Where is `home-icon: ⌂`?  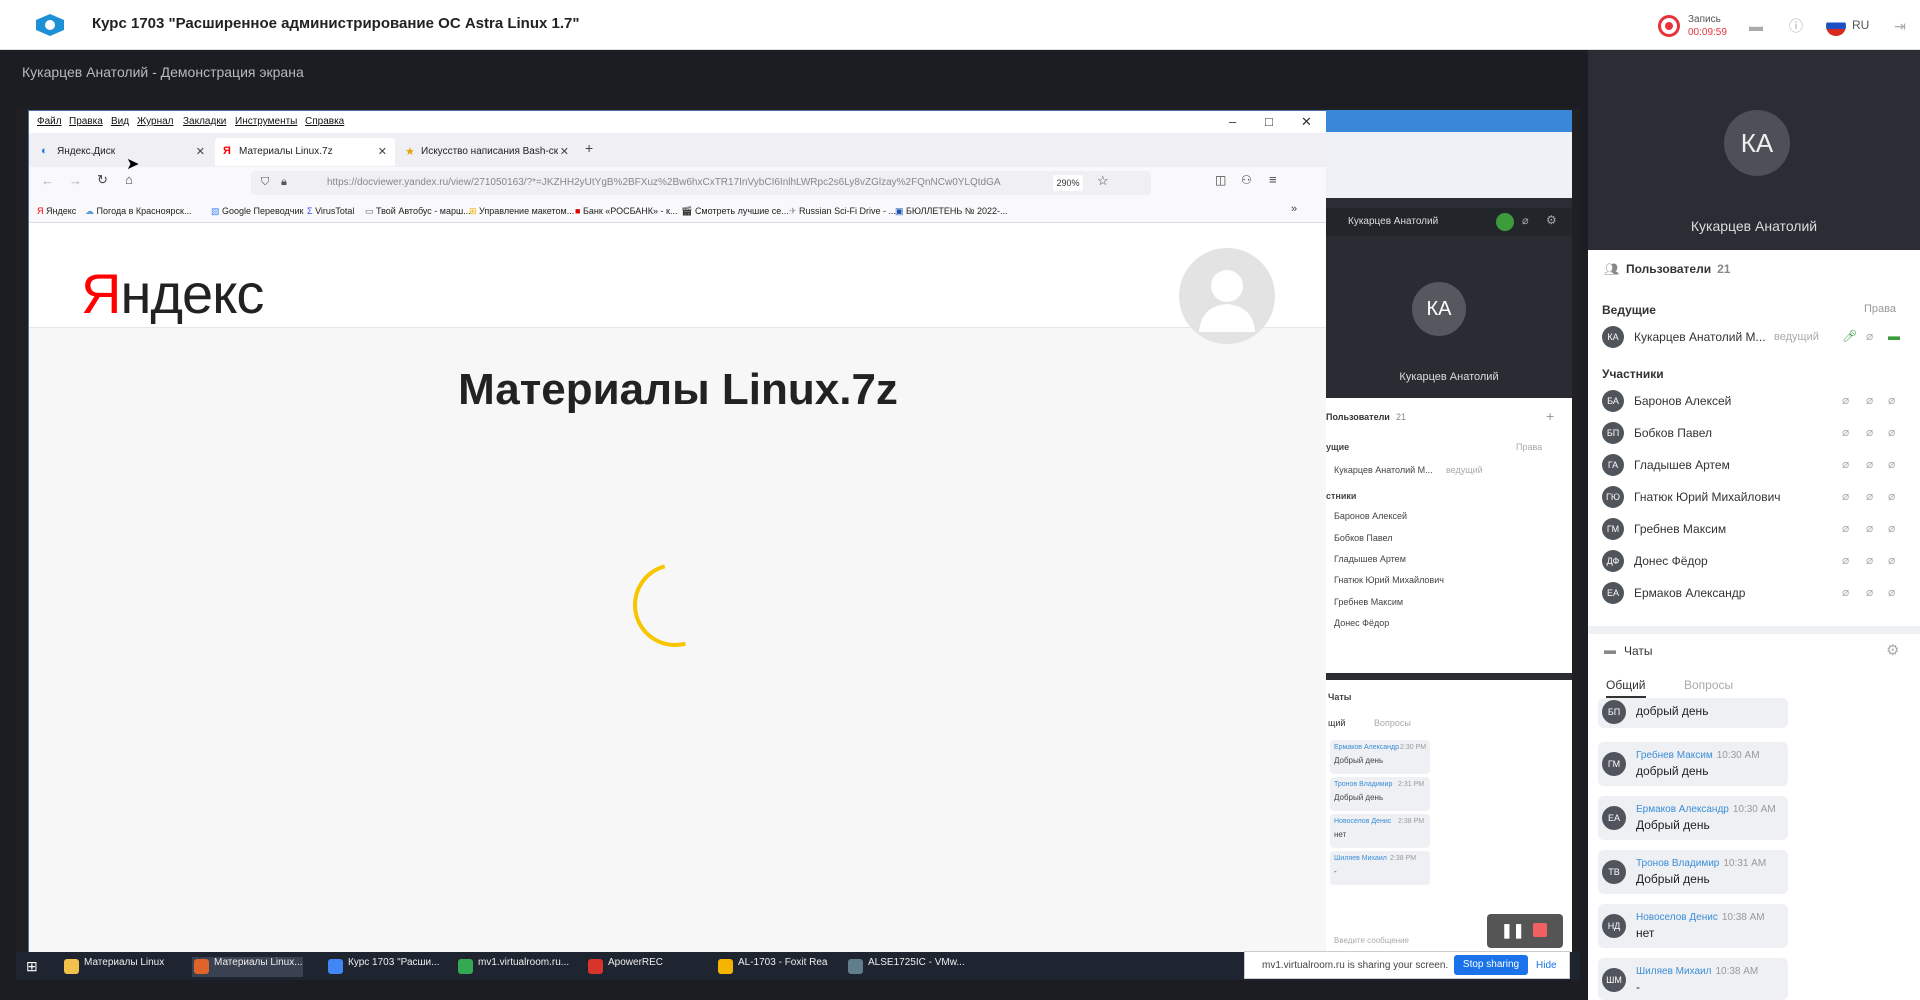 home-icon: ⌂ is located at coordinates (129, 179).